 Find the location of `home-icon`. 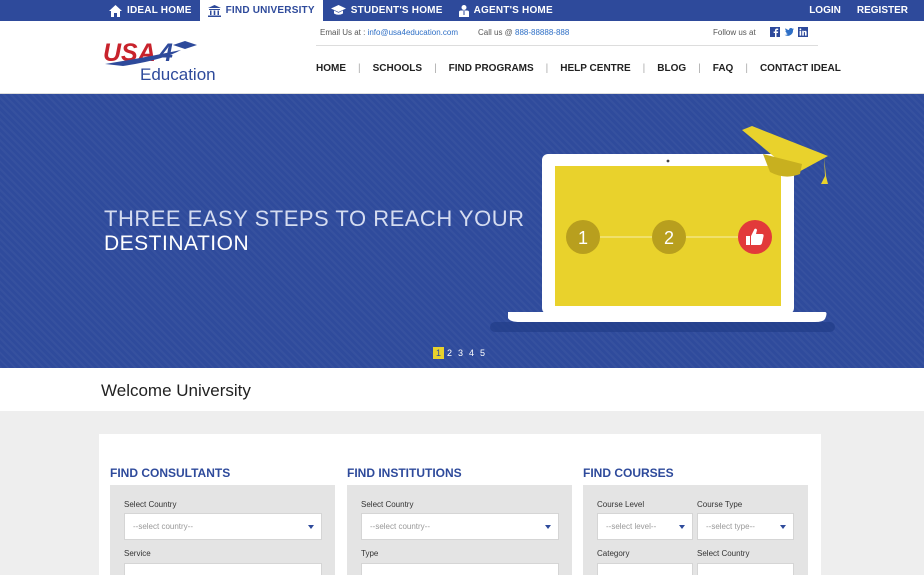

home-icon is located at coordinates (115, 10).